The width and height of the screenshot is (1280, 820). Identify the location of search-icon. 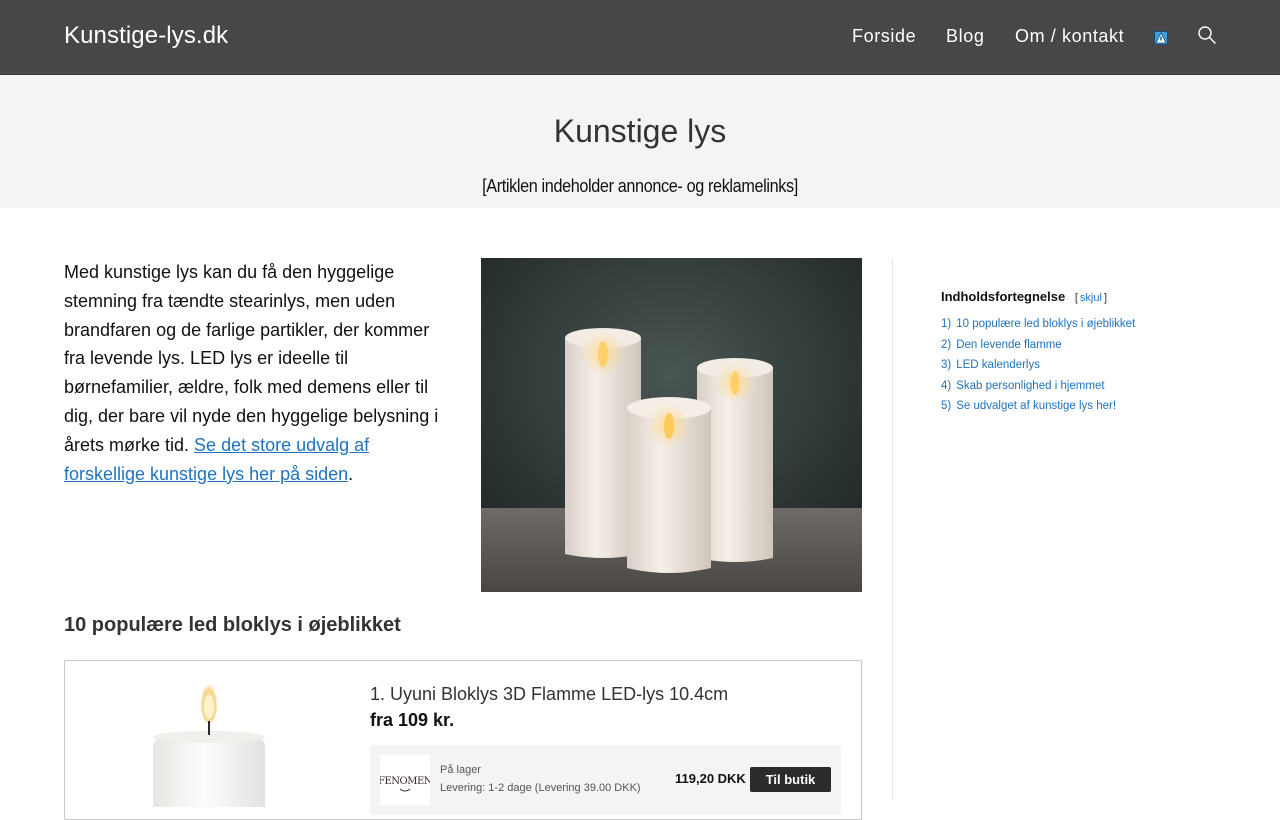
(1207, 35).